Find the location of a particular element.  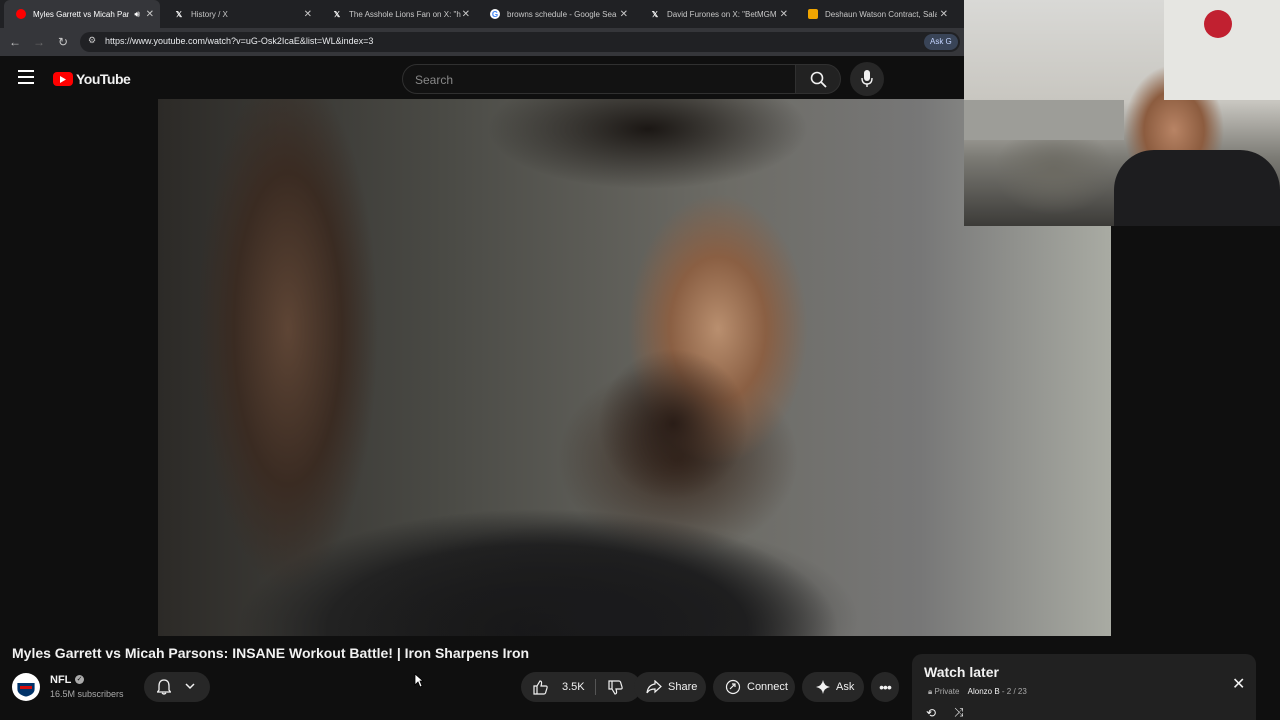

ask-google-button: Ask G is located at coordinates (941, 42).